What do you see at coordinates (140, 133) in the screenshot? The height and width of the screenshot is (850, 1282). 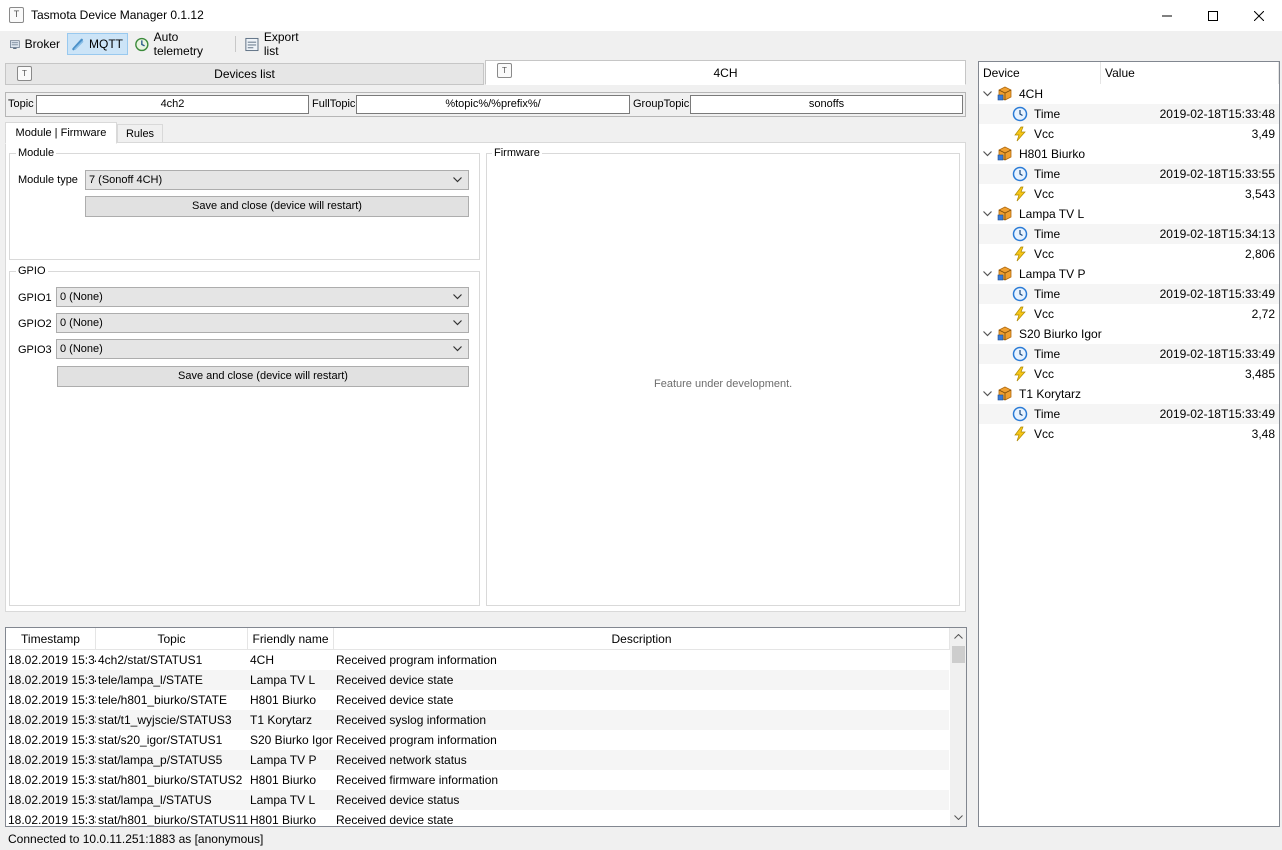 I see `tab-rules: Rules` at bounding box center [140, 133].